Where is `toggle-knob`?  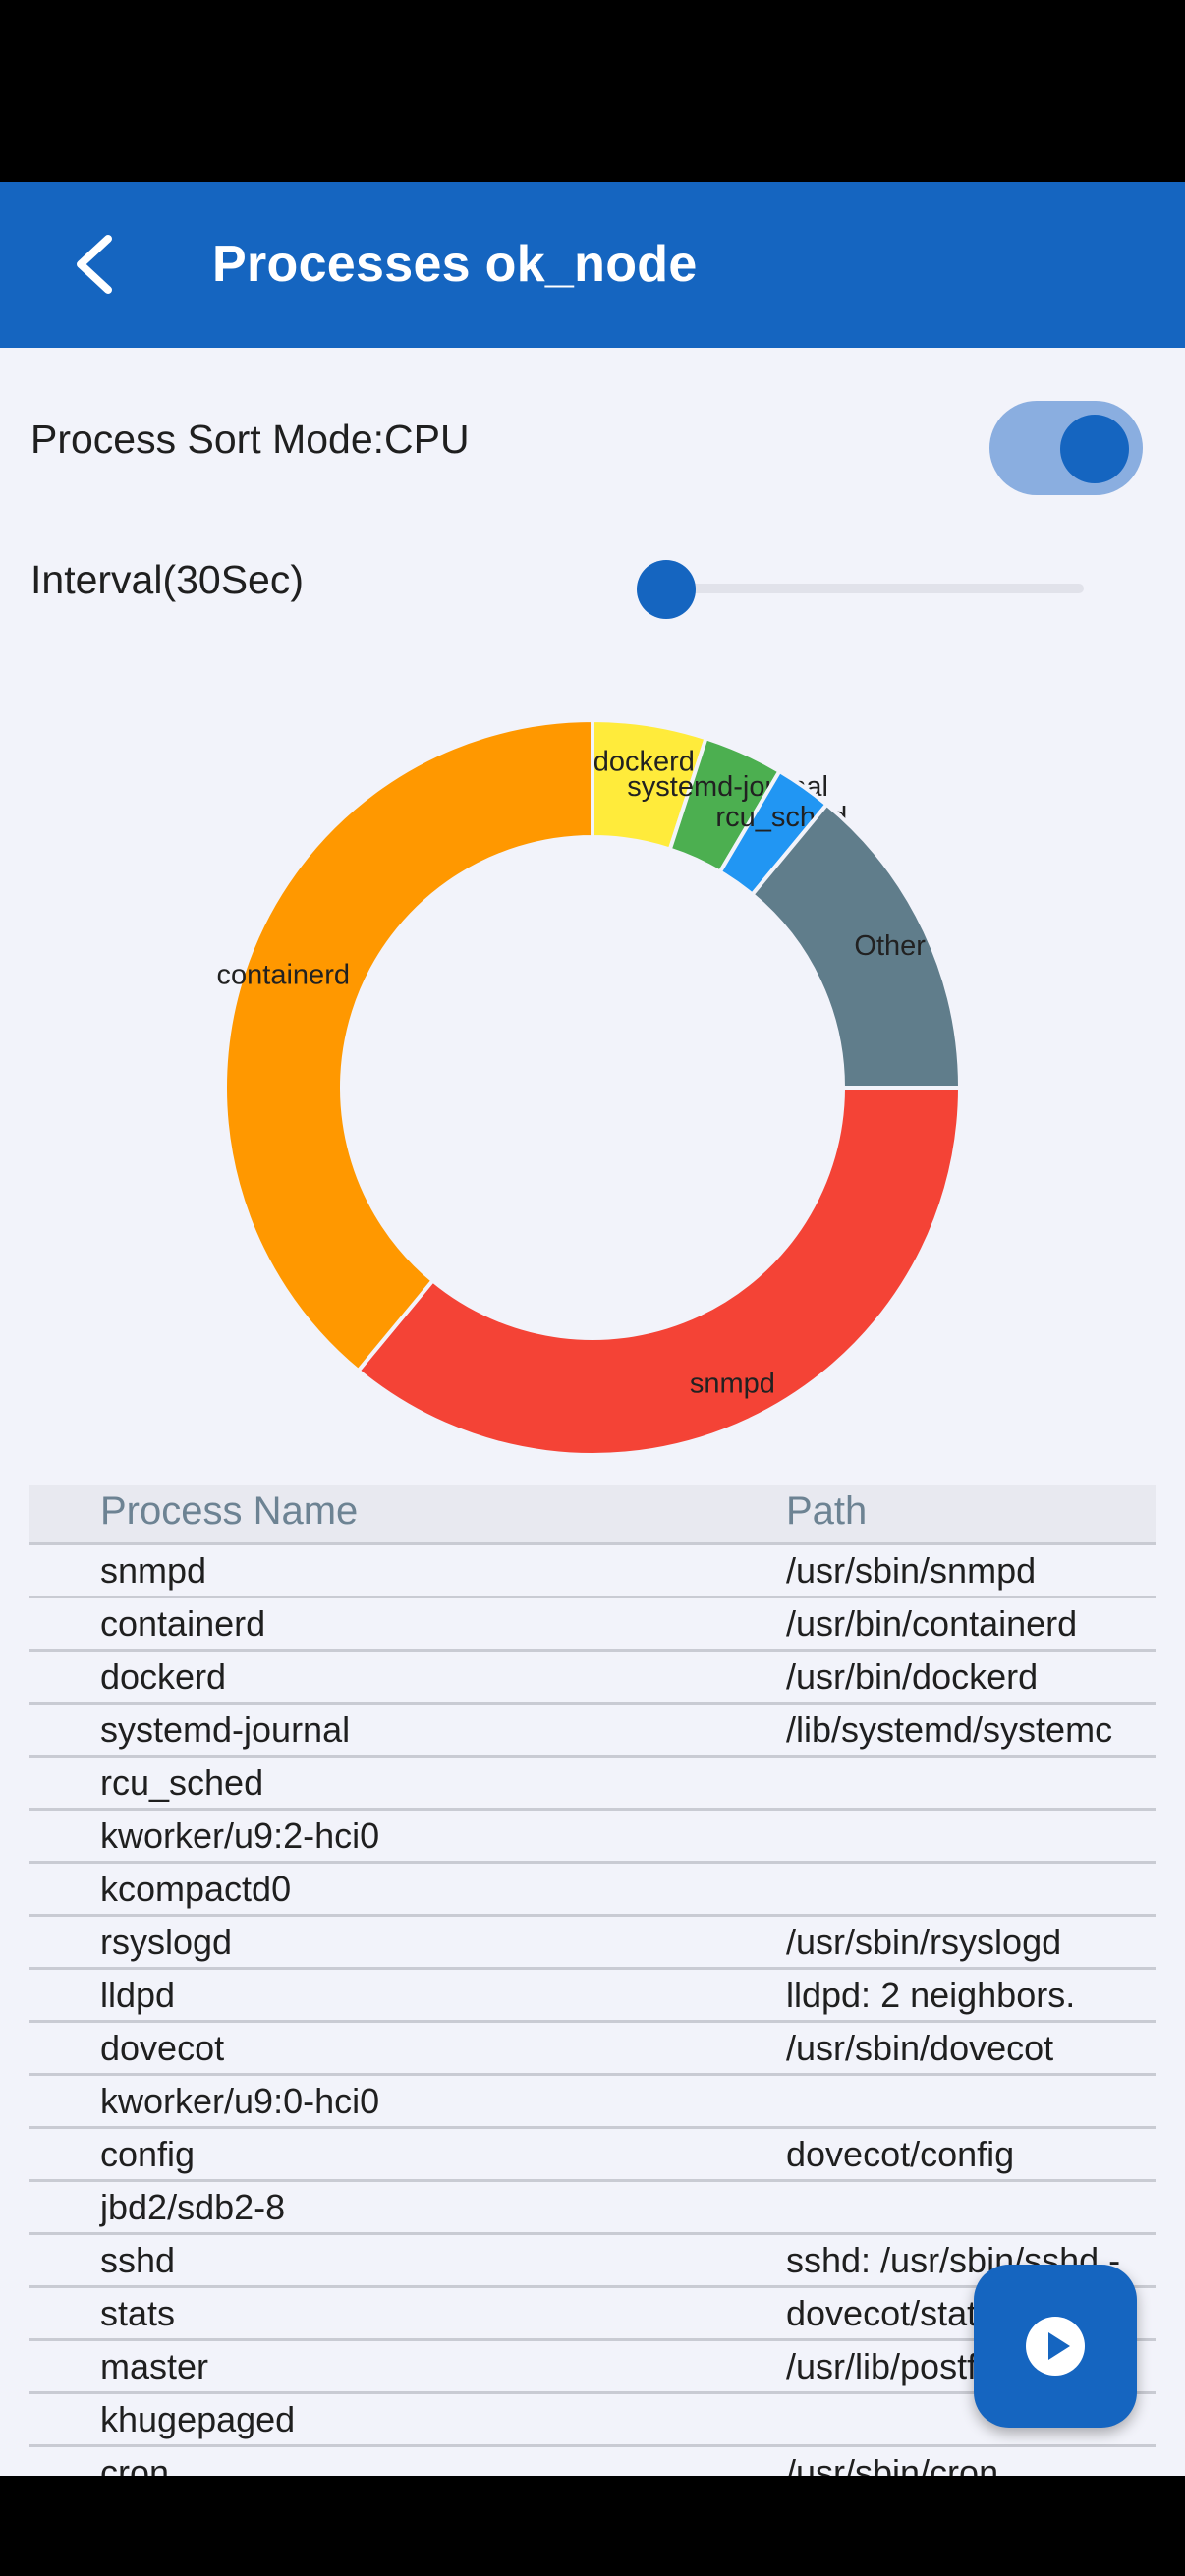 toggle-knob is located at coordinates (1095, 449).